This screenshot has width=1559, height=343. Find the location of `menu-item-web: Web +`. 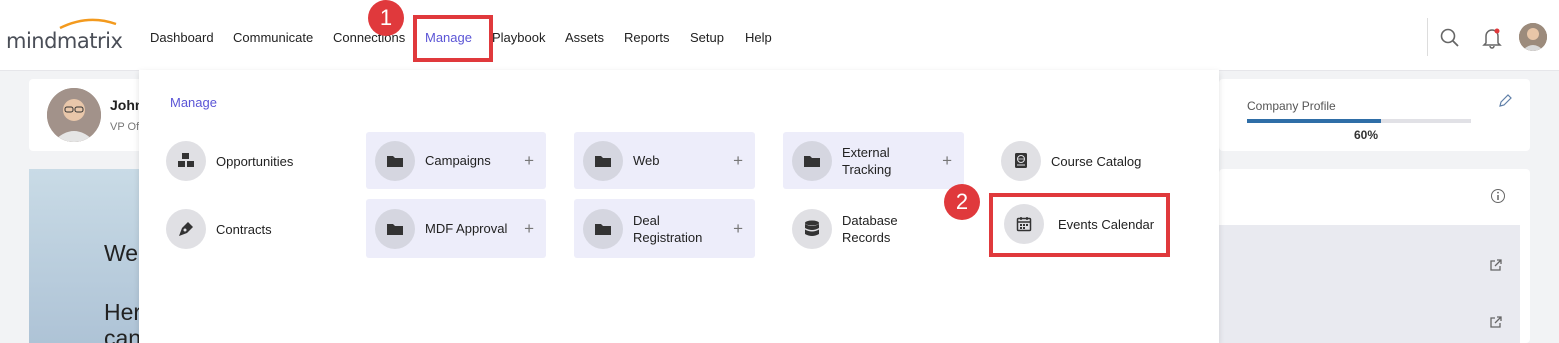

menu-item-web: Web + is located at coordinates (664, 160).